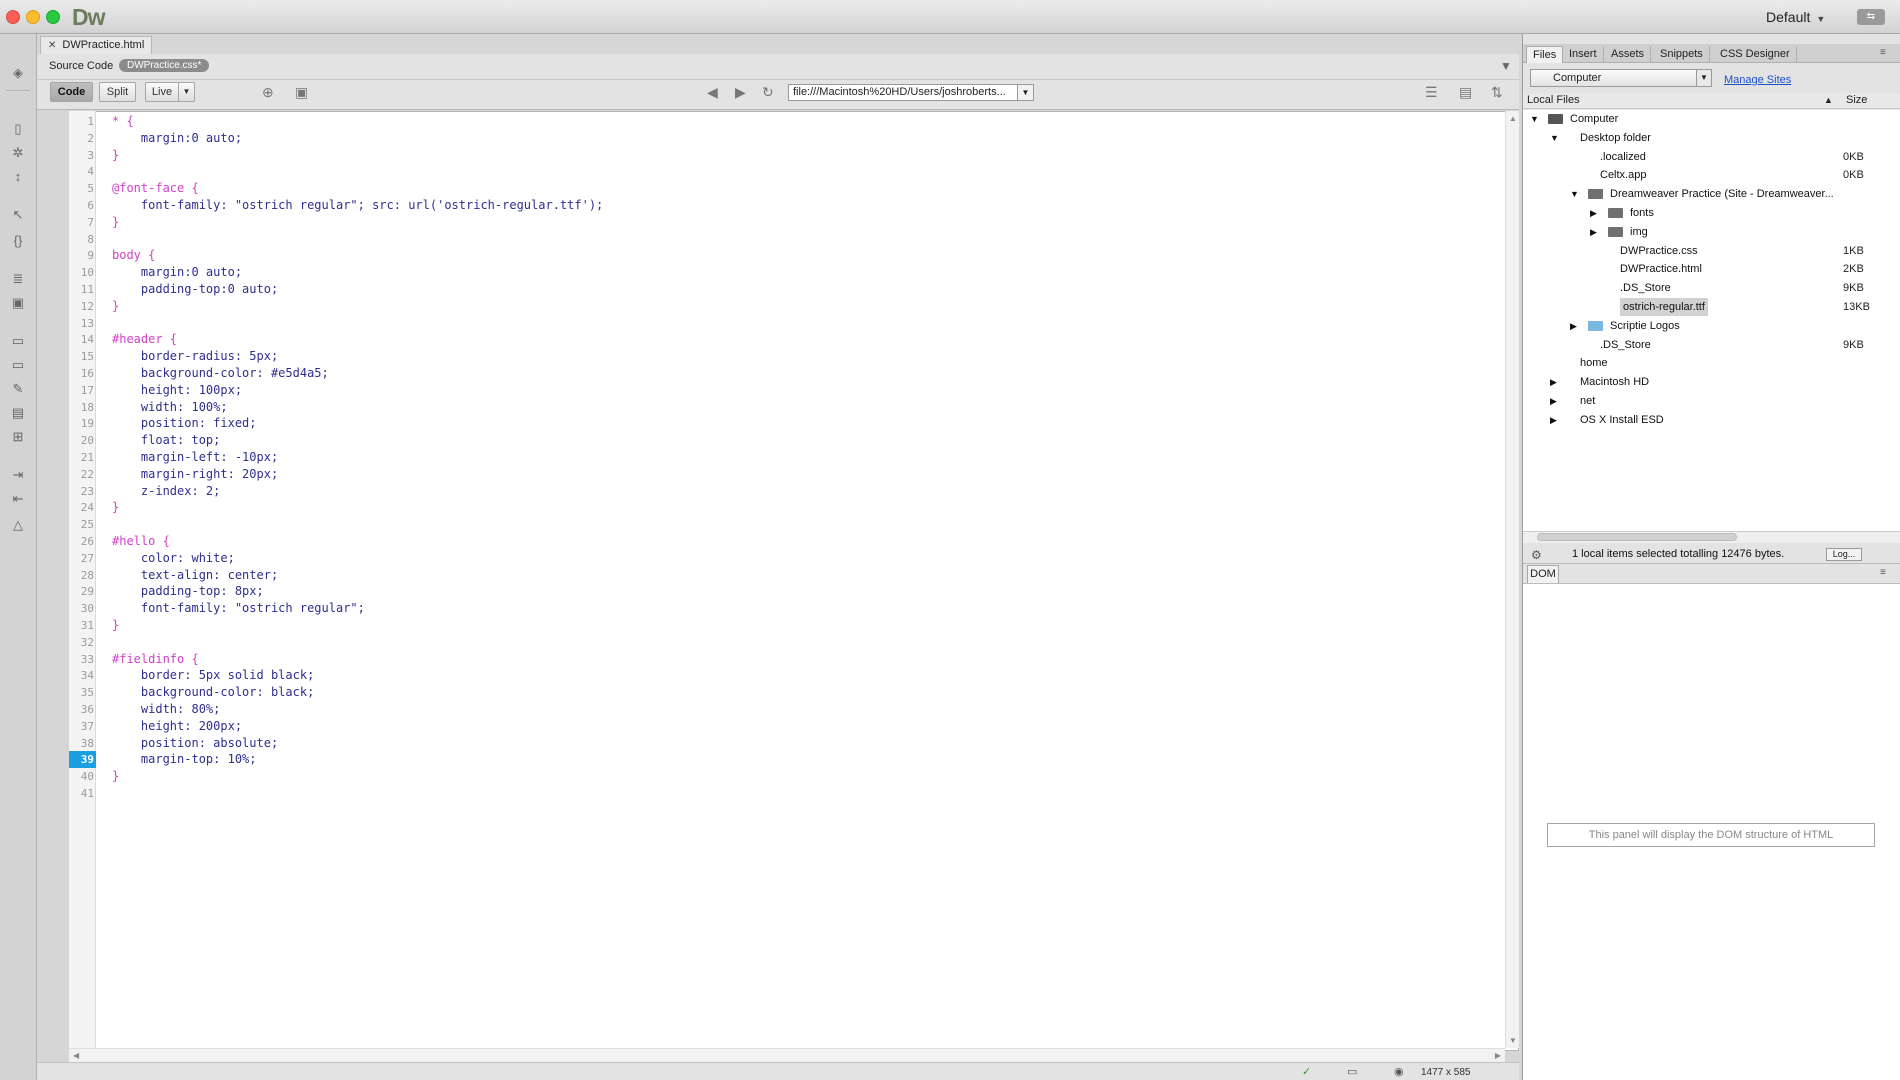 This screenshot has height=1080, width=1900. I want to click on back-arrow-icon: ◀, so click(712, 92).